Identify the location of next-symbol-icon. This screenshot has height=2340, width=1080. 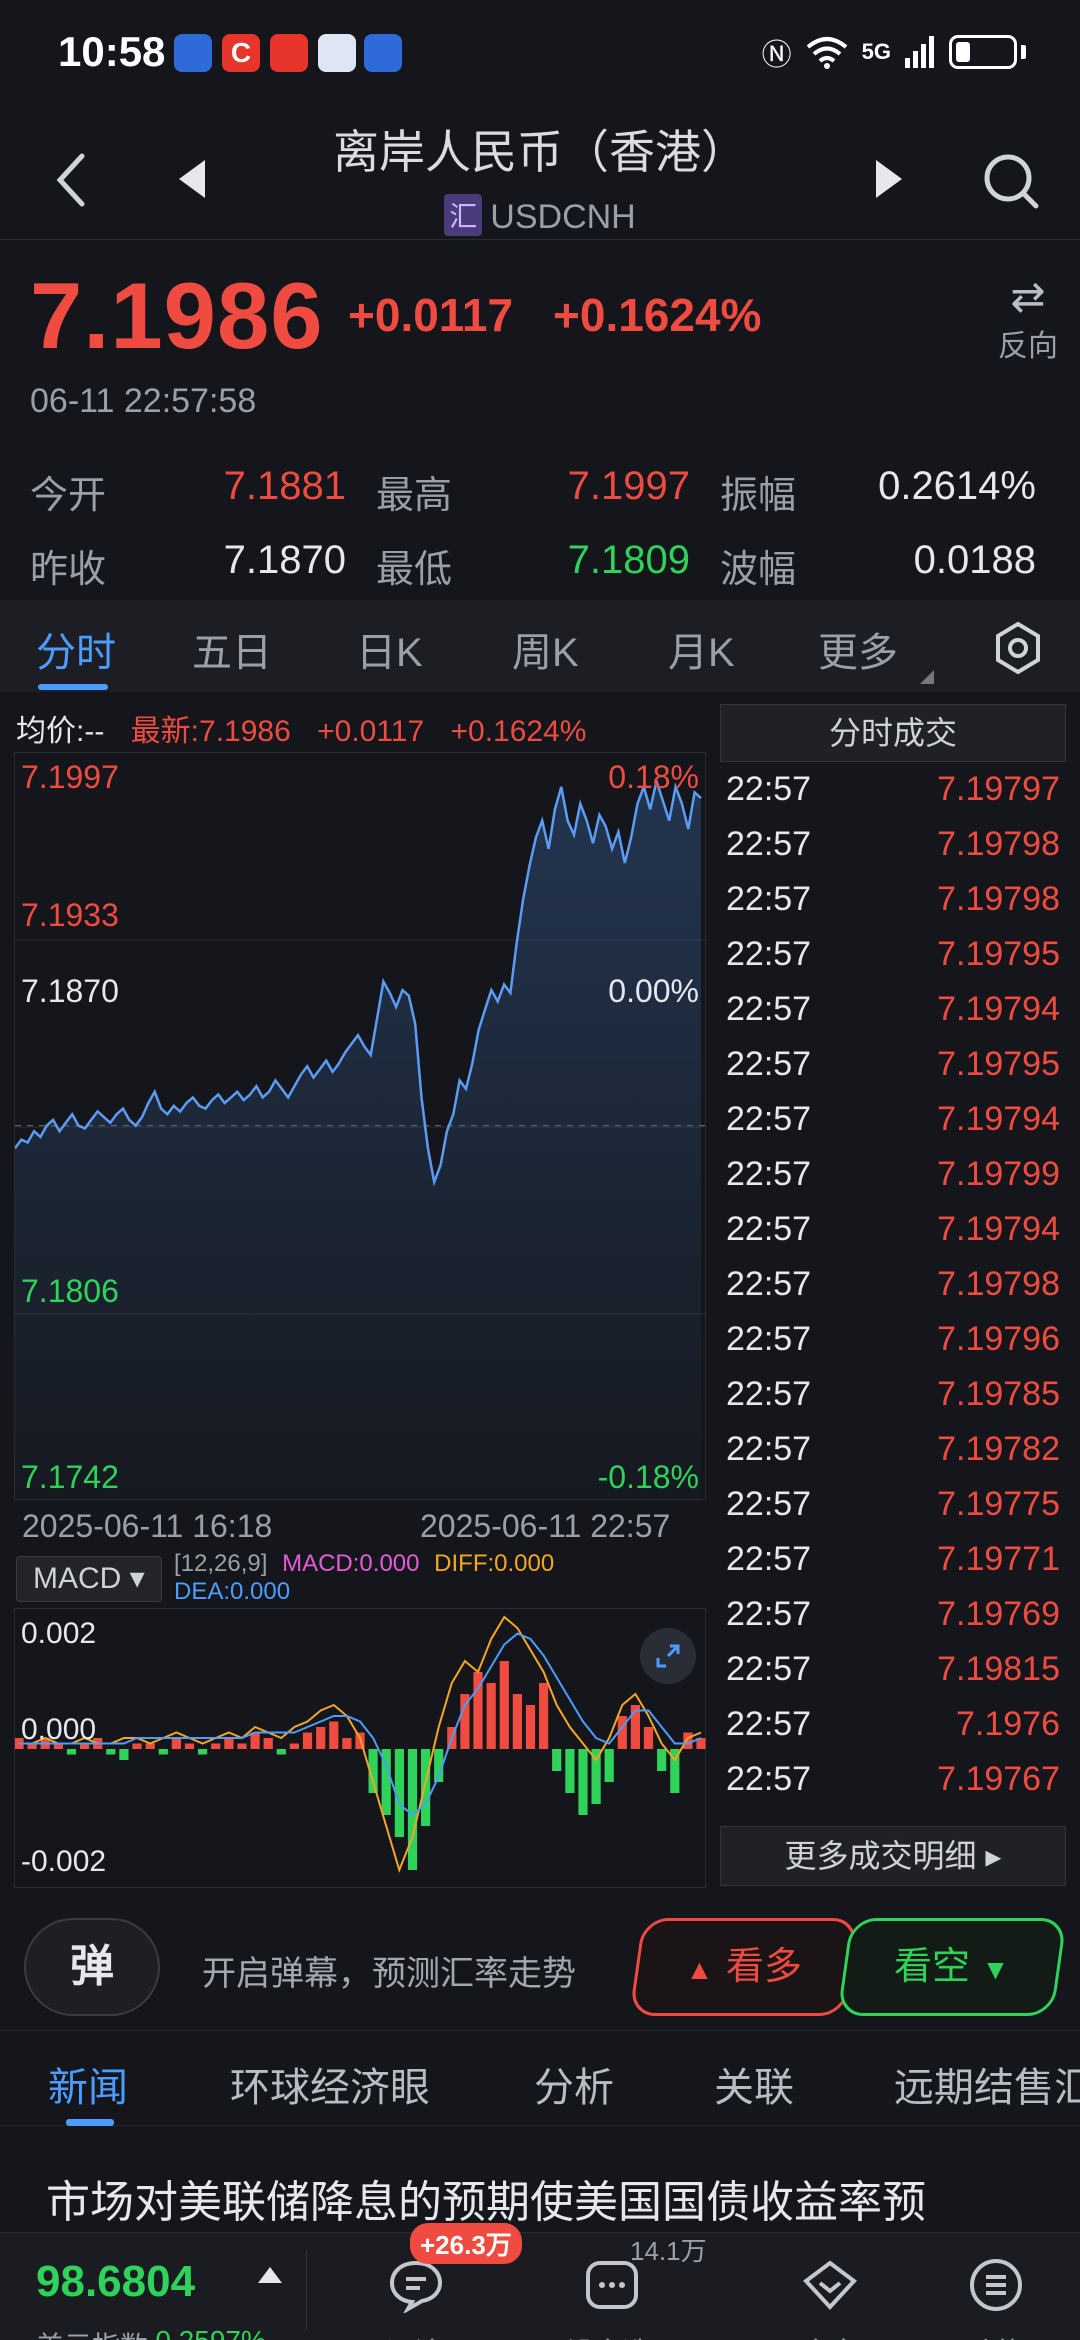
(888, 179).